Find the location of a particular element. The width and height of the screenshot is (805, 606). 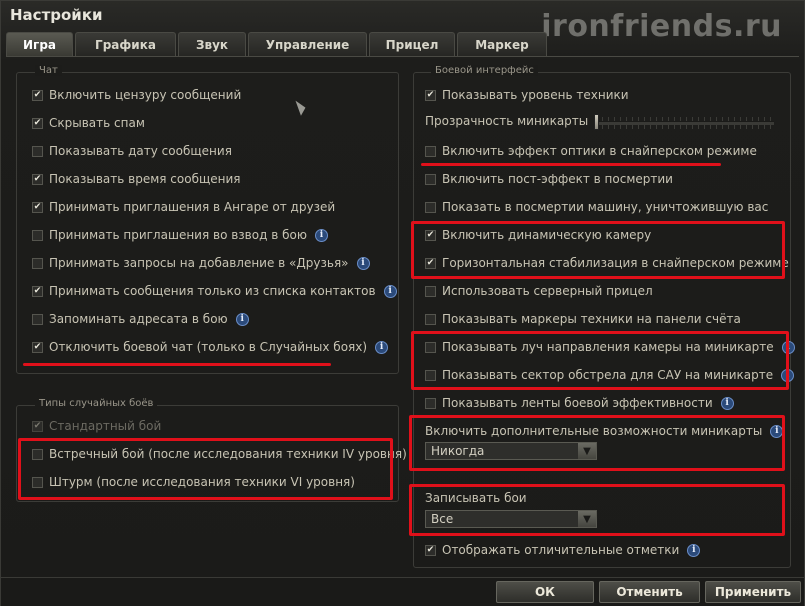

minimap-transparency-slider is located at coordinates (685, 123).